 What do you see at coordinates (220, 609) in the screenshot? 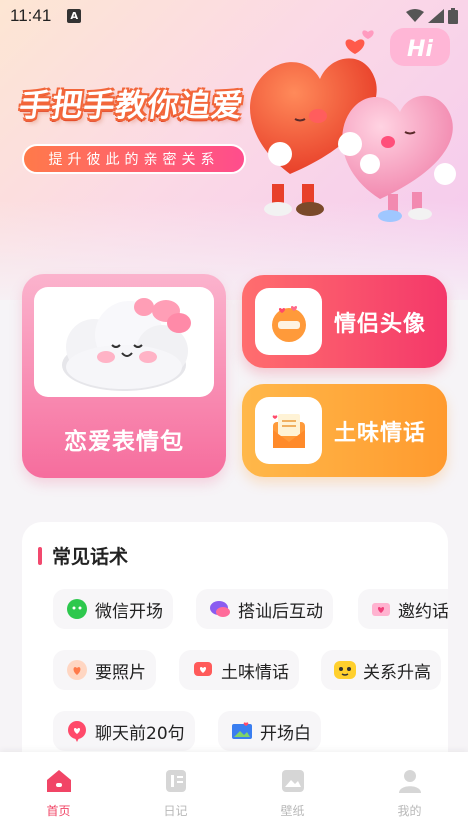
I see `chat-bubble-icon` at bounding box center [220, 609].